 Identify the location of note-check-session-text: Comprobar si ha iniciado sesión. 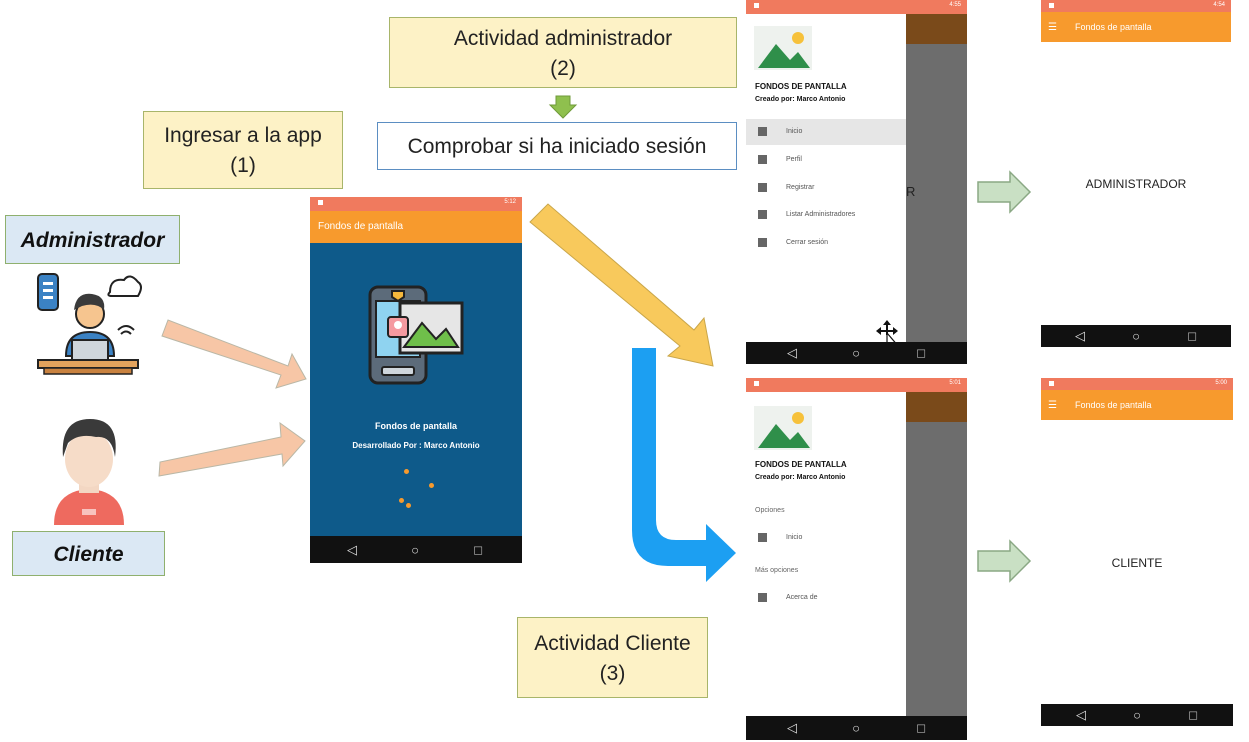
(557, 146).